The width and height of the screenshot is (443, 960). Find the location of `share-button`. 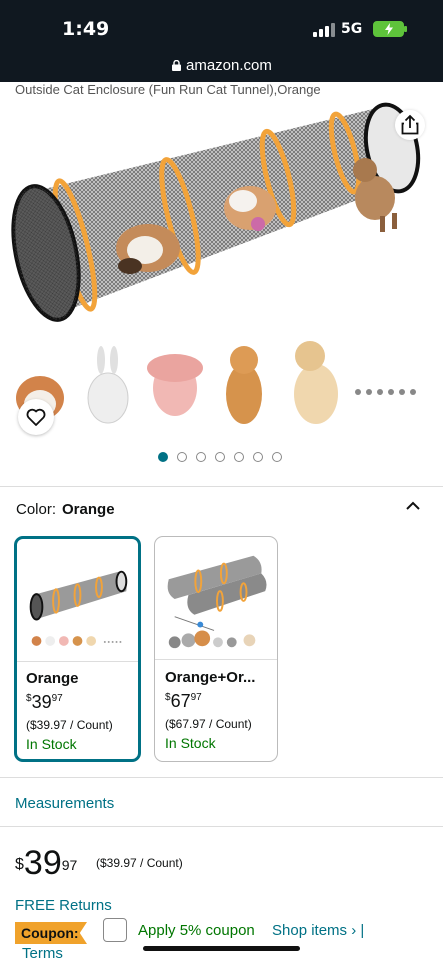

share-button is located at coordinates (410, 125).